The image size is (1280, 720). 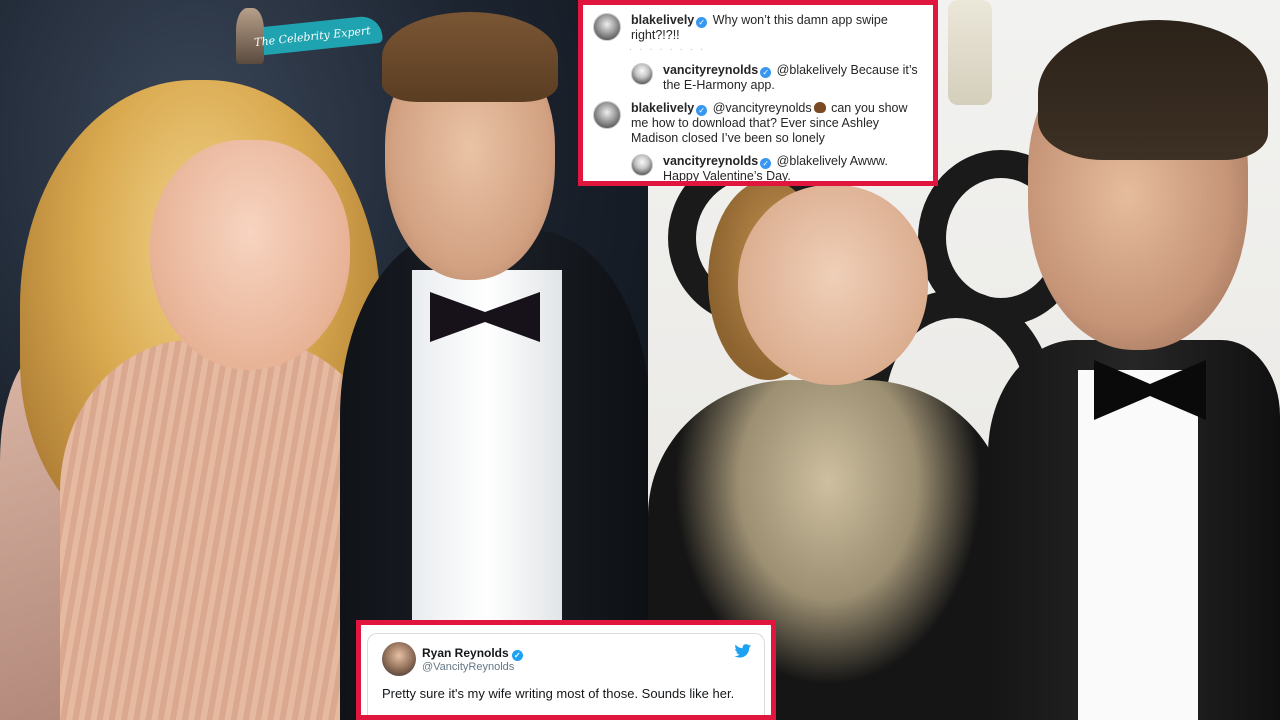 I want to click on comment-mention: @vancityreynolds, so click(x=762, y=108).